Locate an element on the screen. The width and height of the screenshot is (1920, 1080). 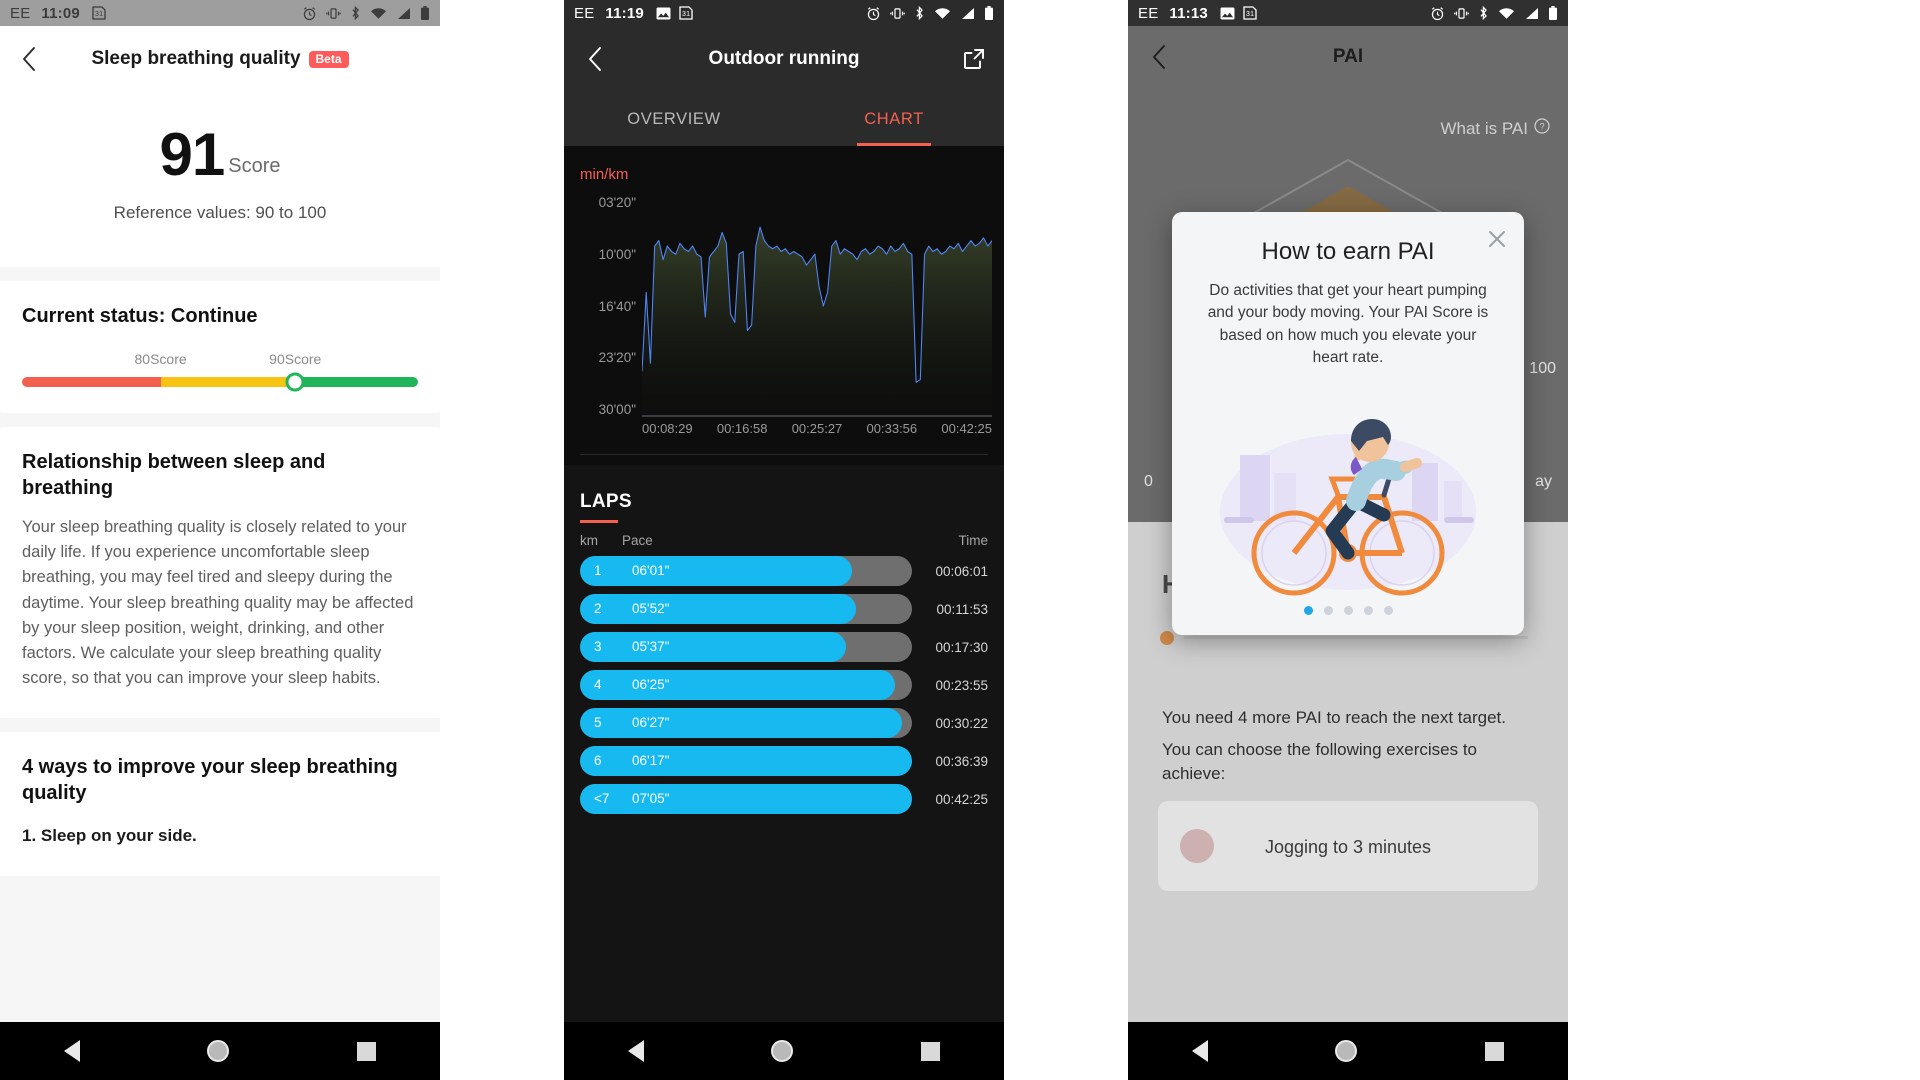
pace-chart: 03'20" 10'00" 16'40" 23'20" 30'00" is located at coordinates (784, 306).